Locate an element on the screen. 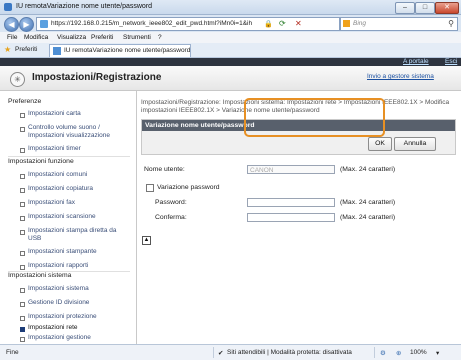  bing-icon is located at coordinates (346, 23).